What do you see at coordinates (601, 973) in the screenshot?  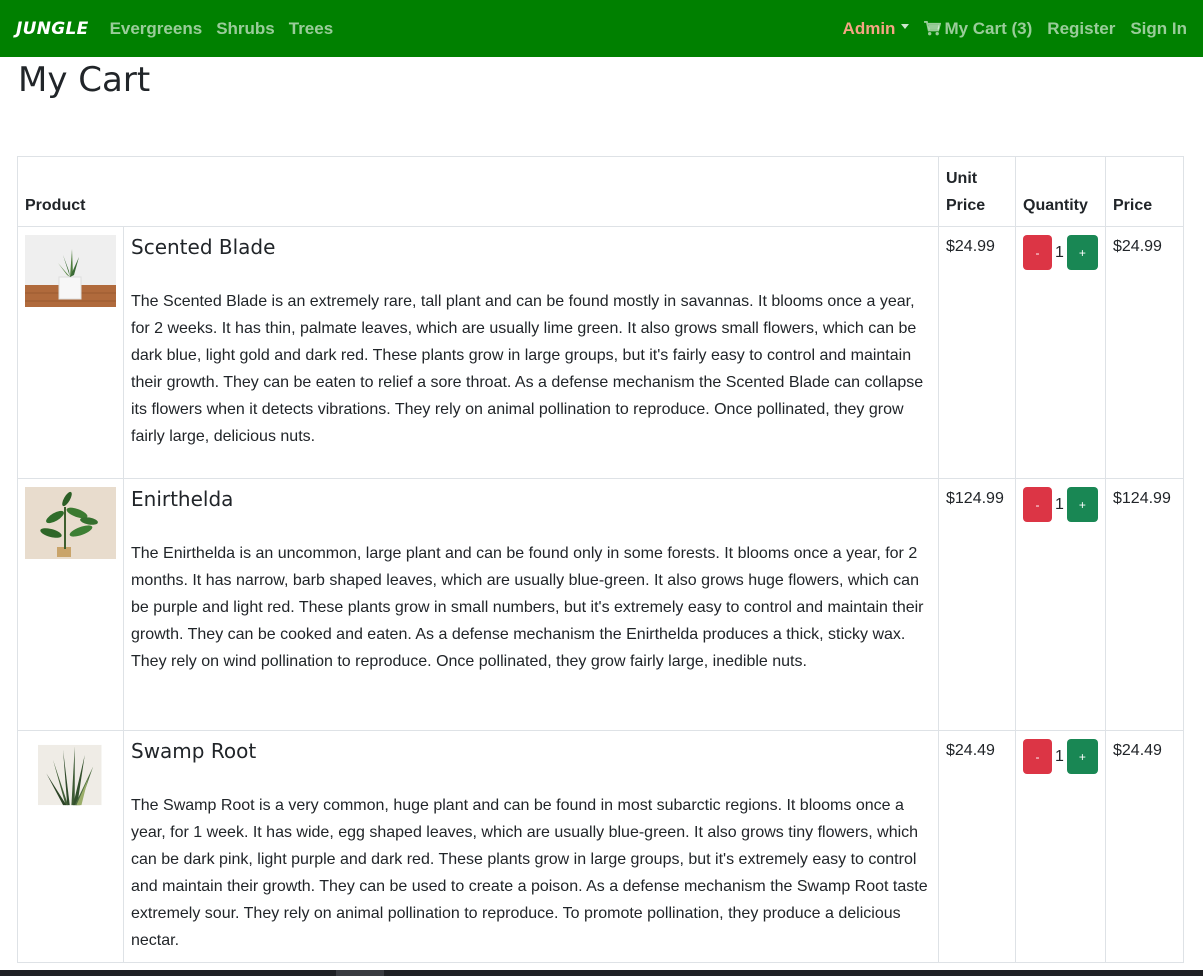 I see `horizontal-scrollbar` at bounding box center [601, 973].